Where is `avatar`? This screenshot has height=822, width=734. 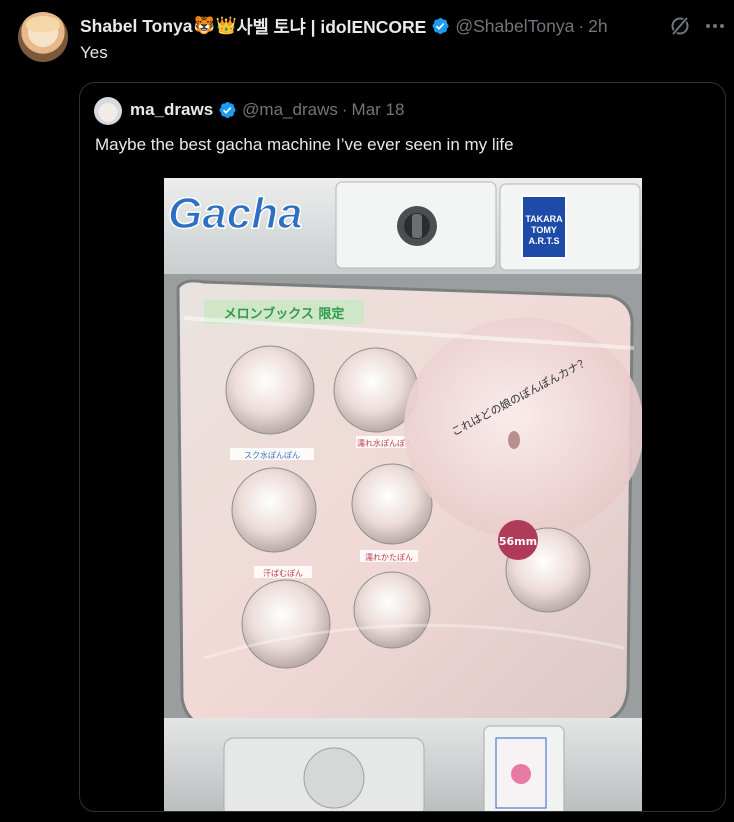 avatar is located at coordinates (43, 37).